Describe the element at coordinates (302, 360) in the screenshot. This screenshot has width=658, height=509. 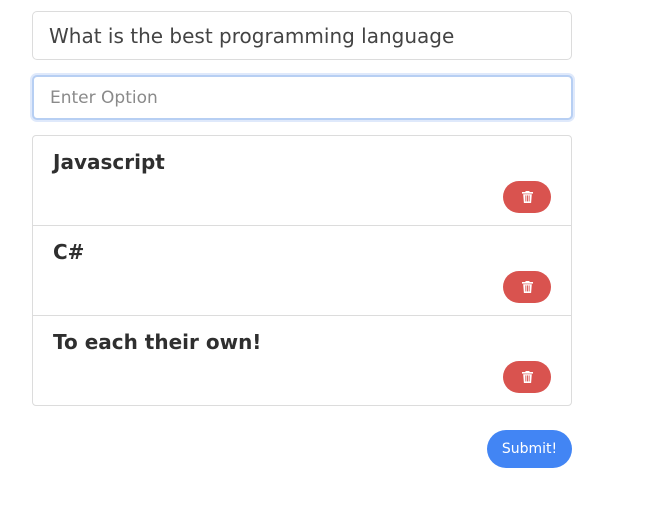
I see `option-item: To each their own!` at that location.